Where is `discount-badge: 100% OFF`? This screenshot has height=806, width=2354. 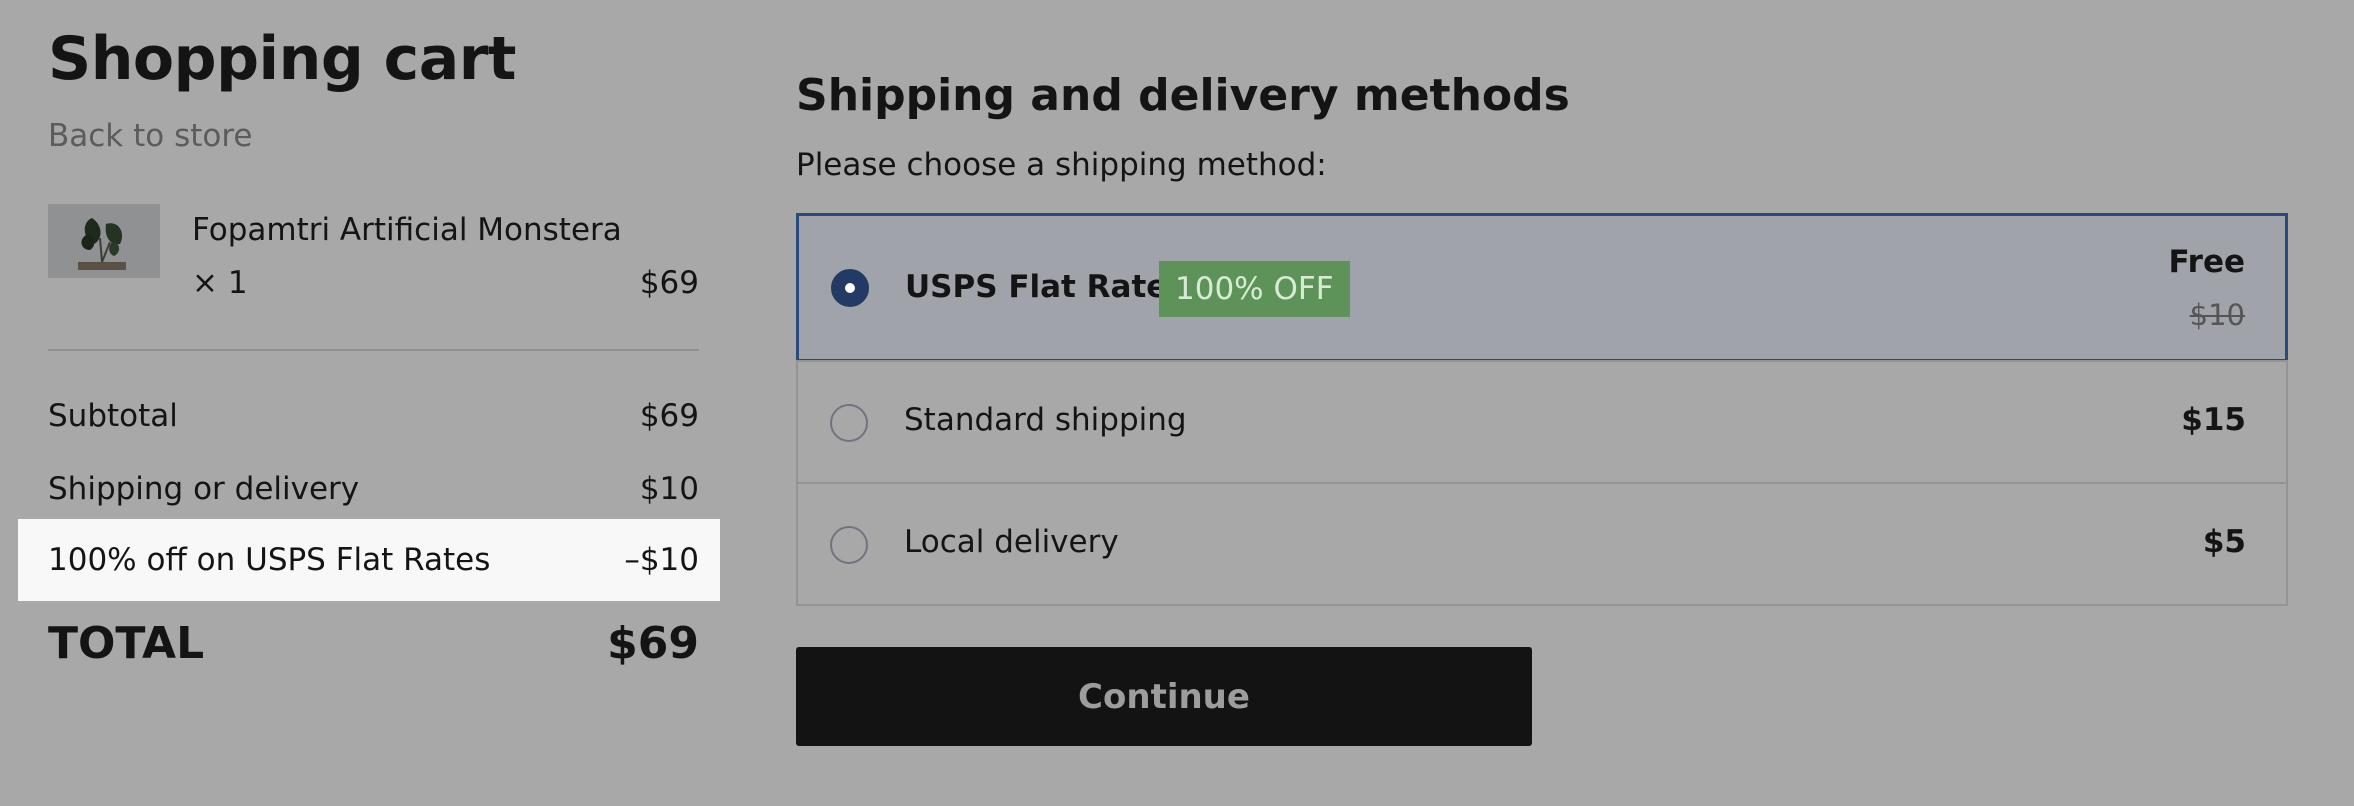 discount-badge: 100% OFF is located at coordinates (1254, 289).